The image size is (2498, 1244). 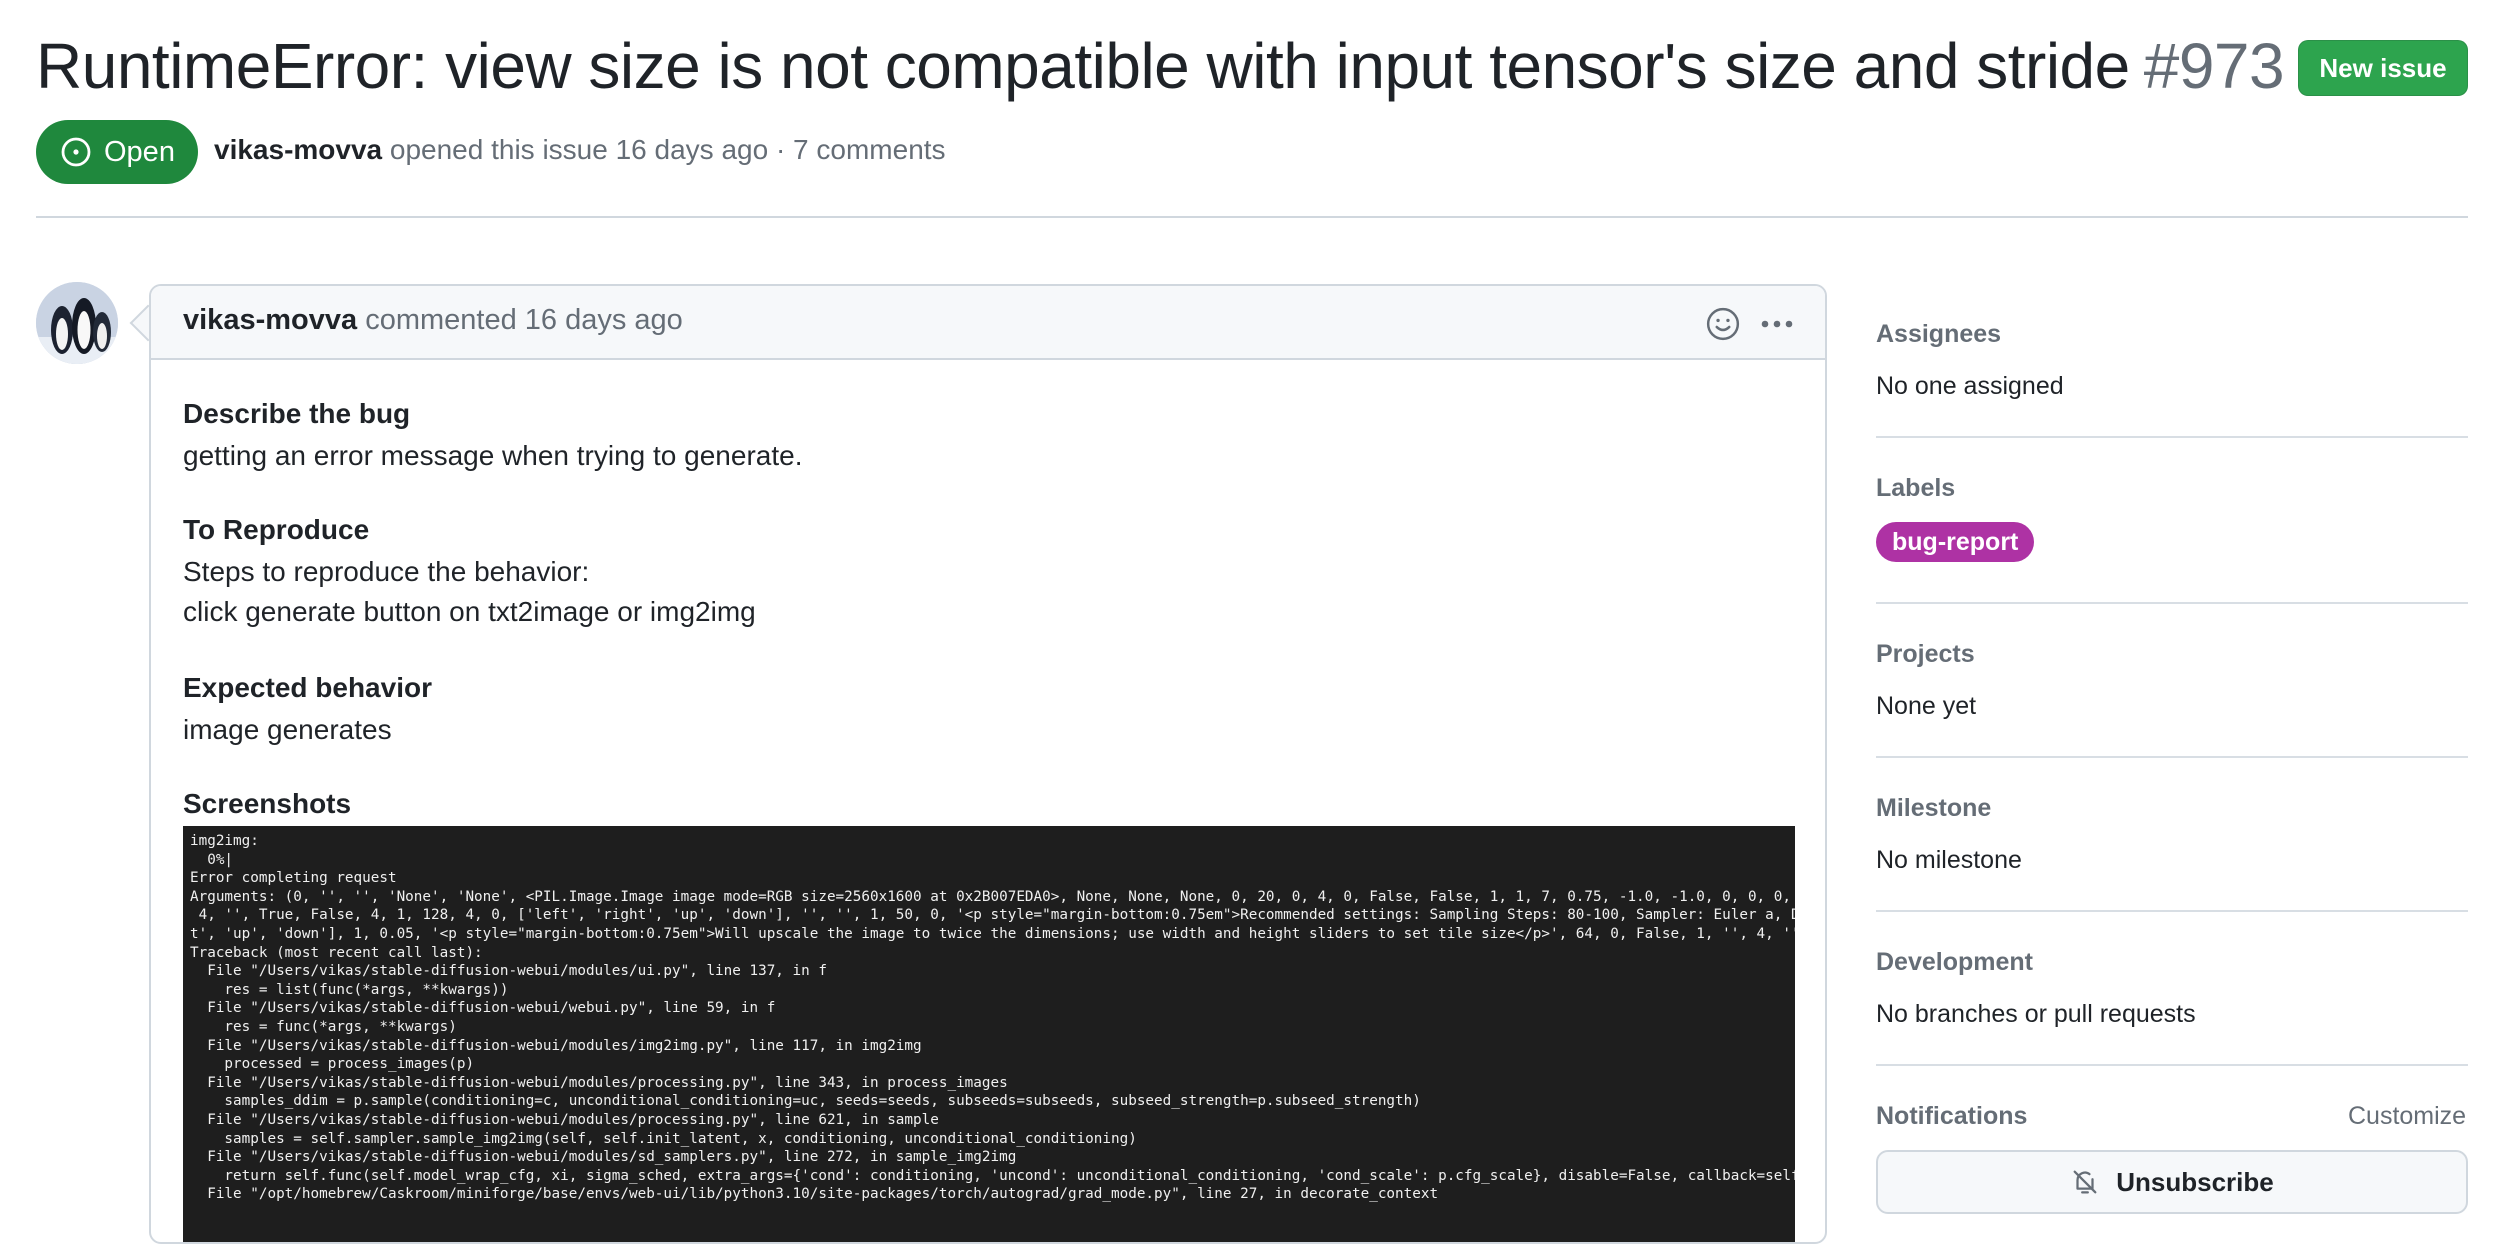 What do you see at coordinates (1970, 386) in the screenshot?
I see `assignees-value: No one assigned` at bounding box center [1970, 386].